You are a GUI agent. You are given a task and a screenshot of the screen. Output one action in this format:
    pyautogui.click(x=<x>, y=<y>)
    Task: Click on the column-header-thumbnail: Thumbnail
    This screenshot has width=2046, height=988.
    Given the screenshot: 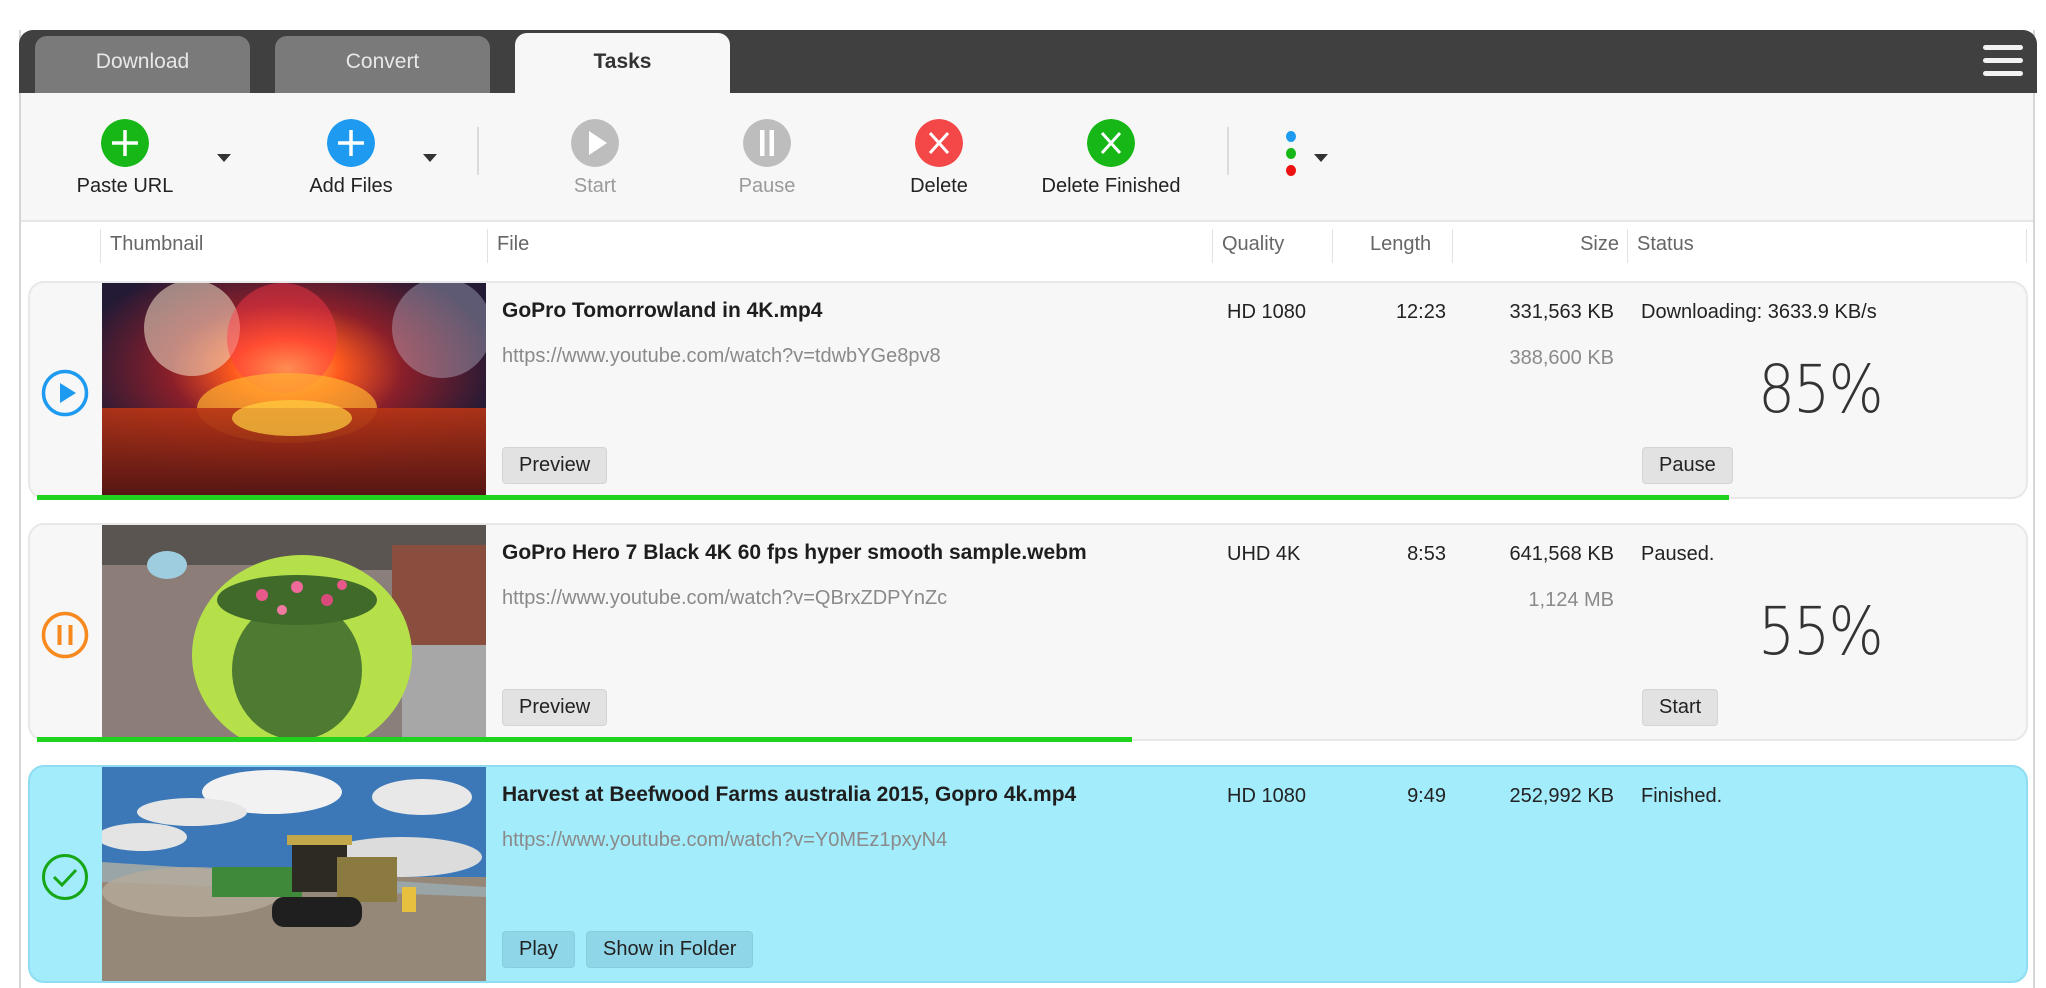 What is the action you would take?
    pyautogui.click(x=293, y=246)
    